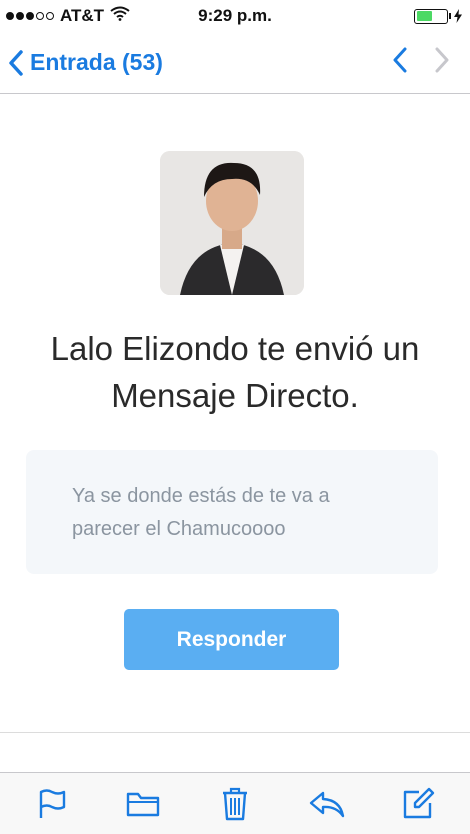 The image size is (470, 834). I want to click on status-bar: AT&T 9:29 p.m., so click(235, 16).